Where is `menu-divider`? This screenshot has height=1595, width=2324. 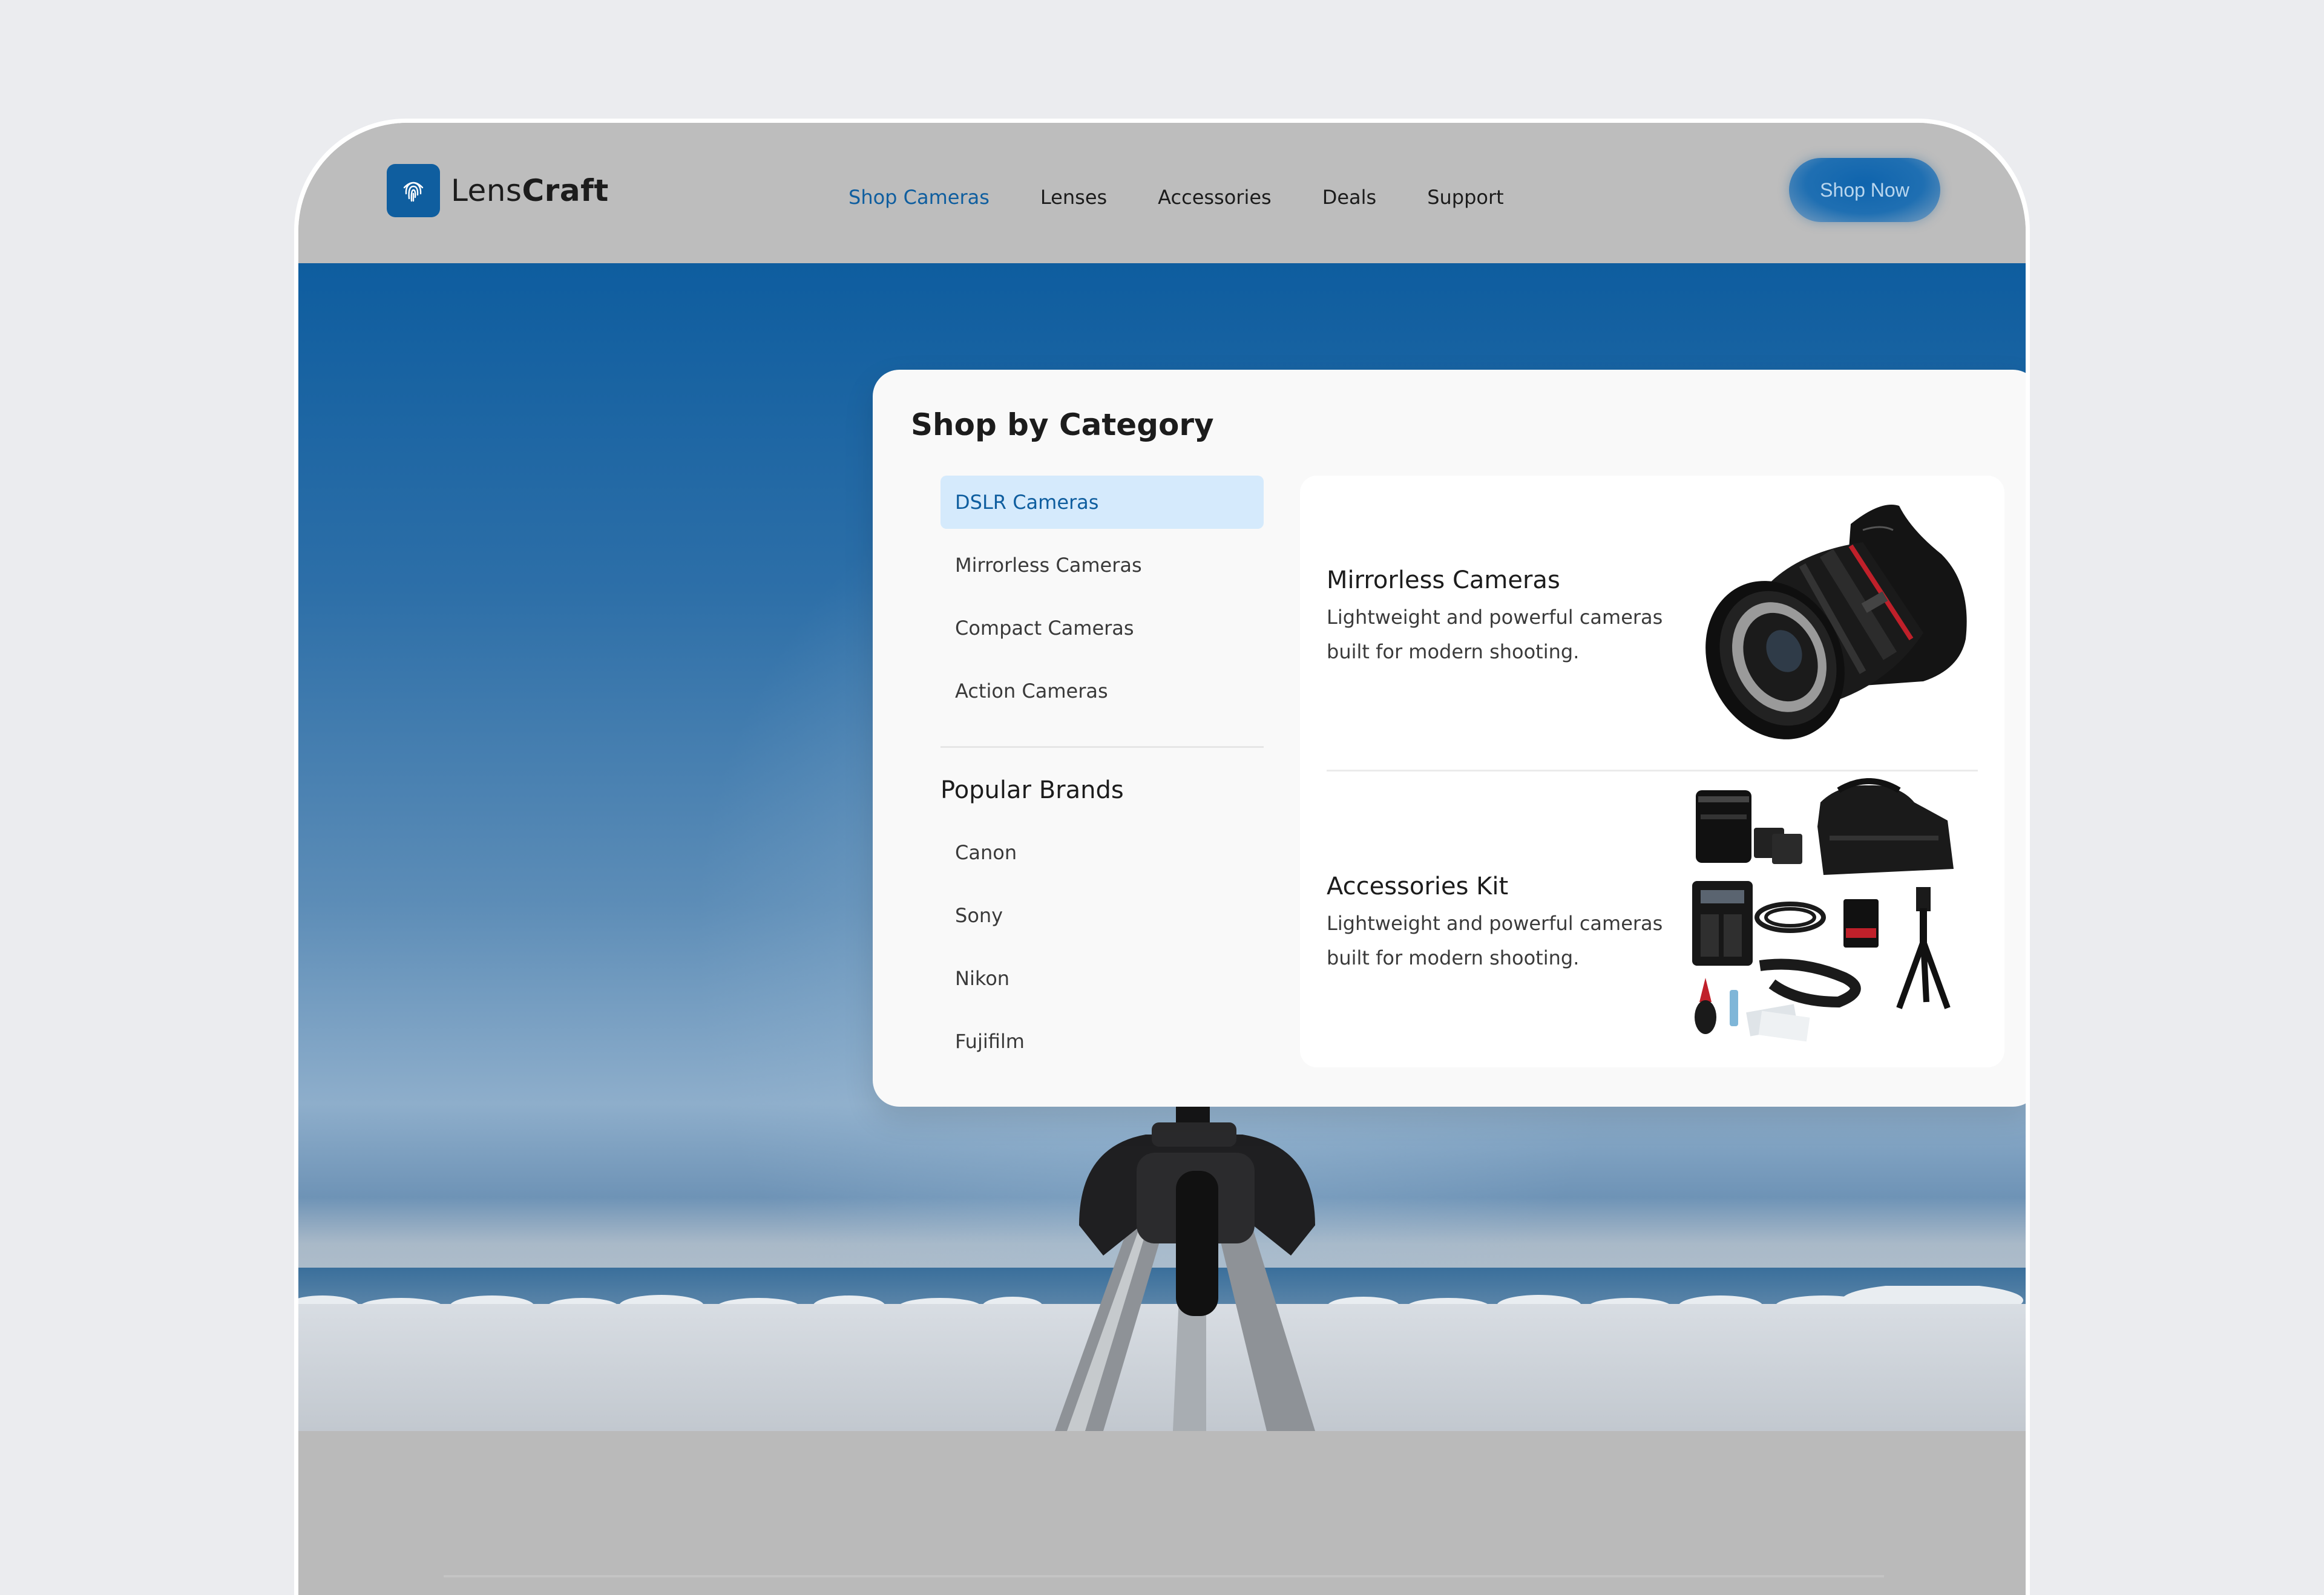
menu-divider is located at coordinates (1102, 747).